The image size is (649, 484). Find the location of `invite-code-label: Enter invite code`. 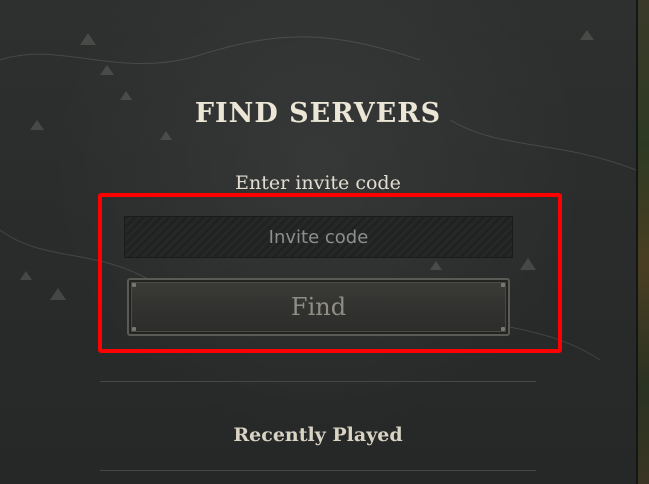

invite-code-label: Enter invite code is located at coordinates (318, 183).